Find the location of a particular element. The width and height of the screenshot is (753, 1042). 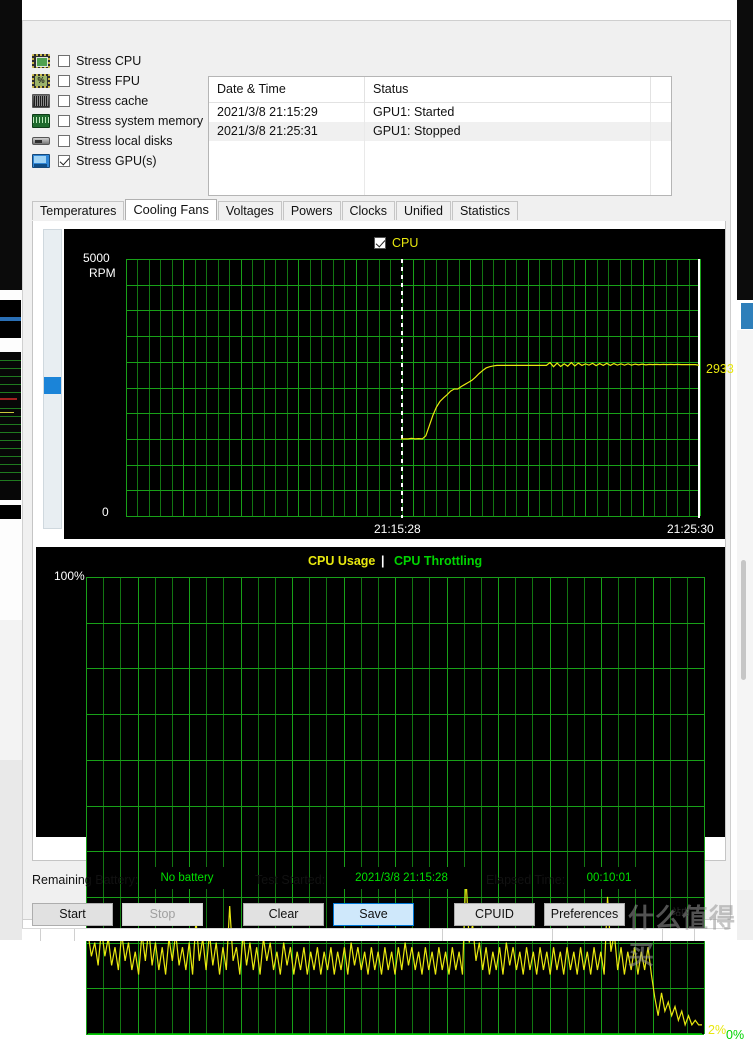

fan-axis-unit-label: RPM is located at coordinates (102, 273).